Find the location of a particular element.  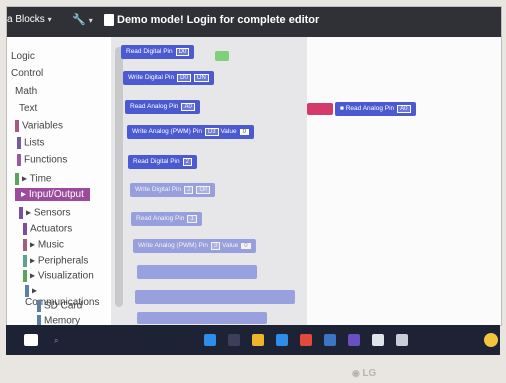

pin-dropdown: D3 is located at coordinates (211, 132).